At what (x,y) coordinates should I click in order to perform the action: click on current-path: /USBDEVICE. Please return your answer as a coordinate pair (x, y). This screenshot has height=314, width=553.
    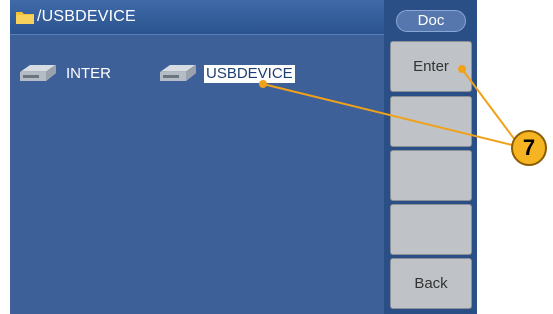
    Looking at the image, I should click on (86, 16).